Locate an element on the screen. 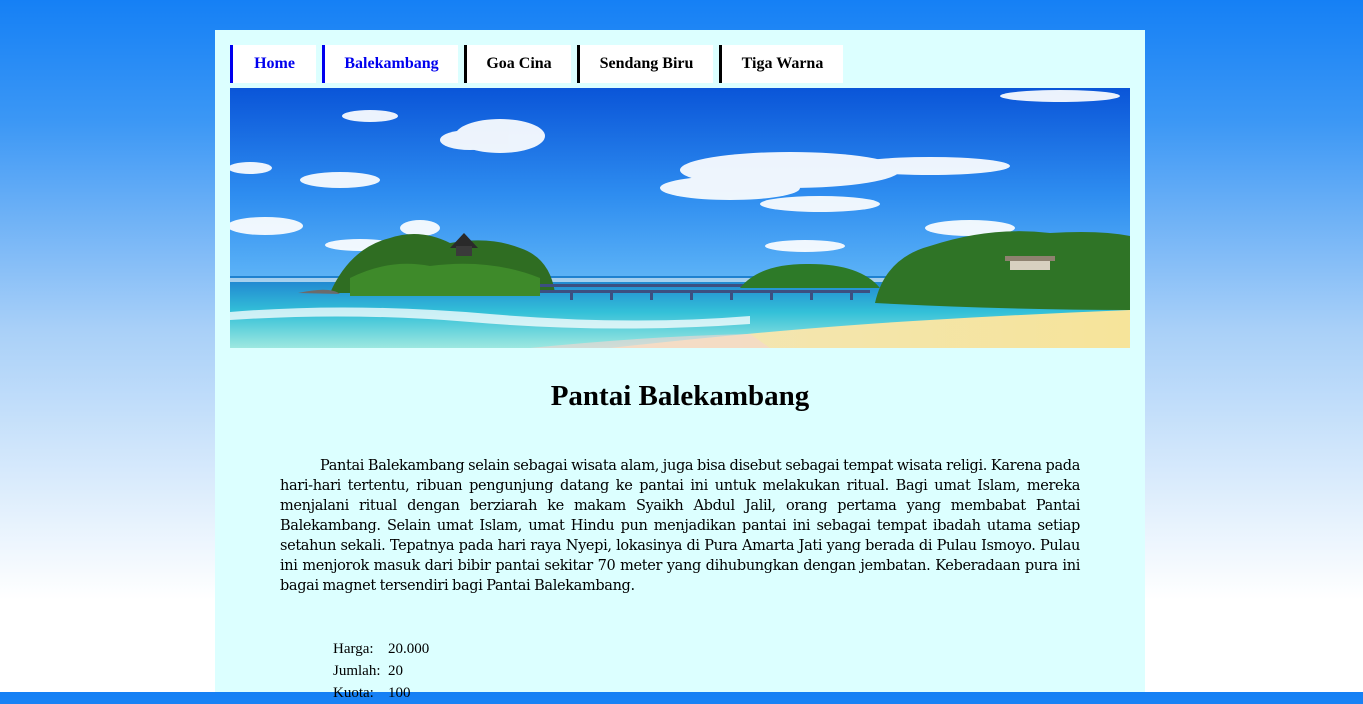 The width and height of the screenshot is (1363, 704). price-label: Harga: is located at coordinates (353, 649).